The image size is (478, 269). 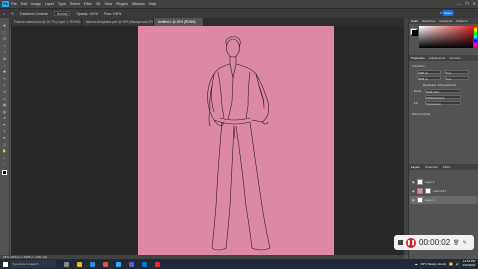 What do you see at coordinates (33, 264) in the screenshot?
I see `taskbar-search-input: Type here to search` at bounding box center [33, 264].